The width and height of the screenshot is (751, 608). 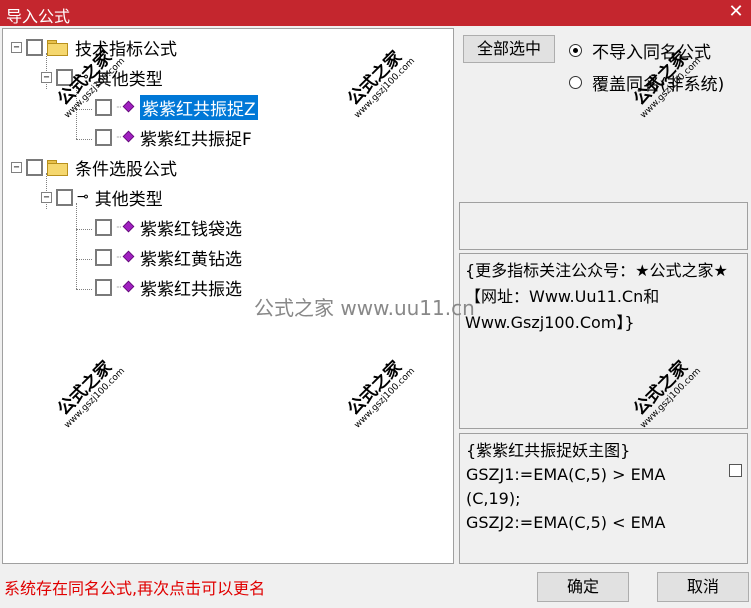 What do you see at coordinates (735, 470) in the screenshot?
I see `code-panel-checkbox` at bounding box center [735, 470].